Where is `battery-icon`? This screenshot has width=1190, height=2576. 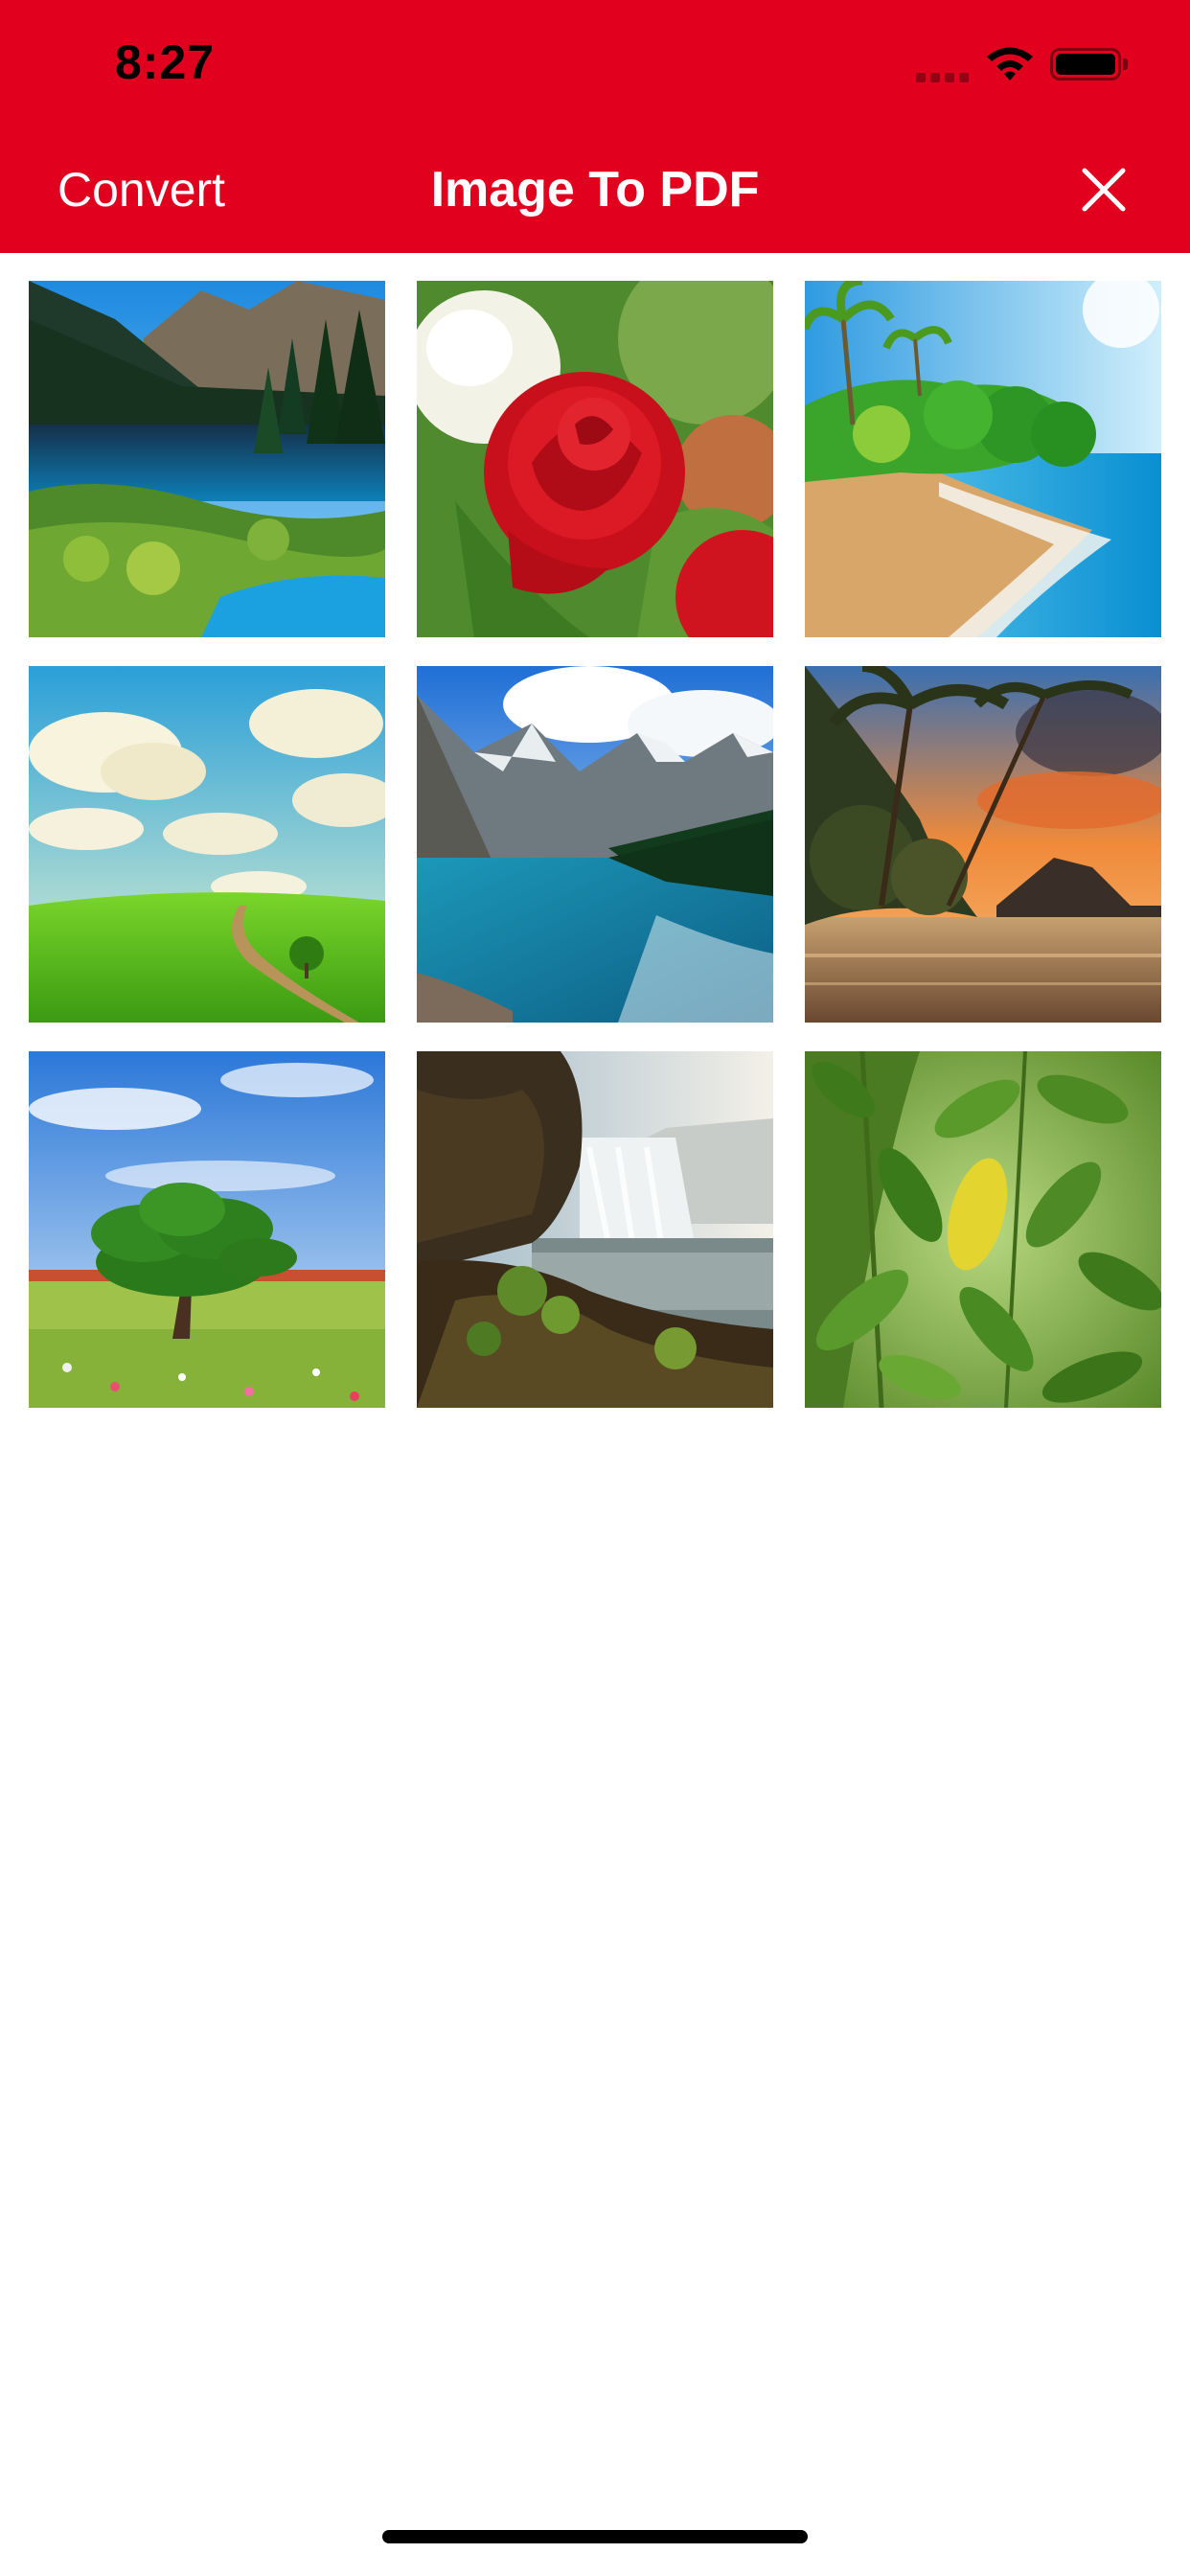
battery-icon is located at coordinates (1085, 64).